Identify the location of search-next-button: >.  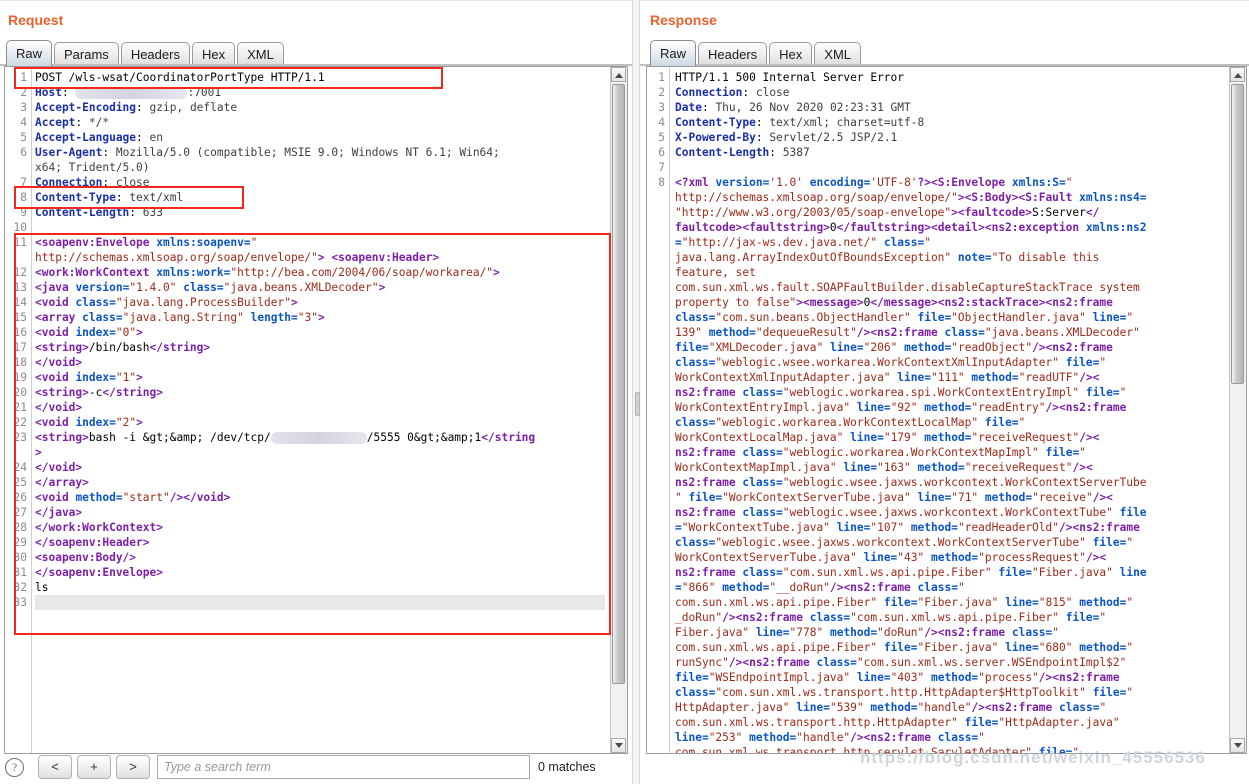
(133, 767).